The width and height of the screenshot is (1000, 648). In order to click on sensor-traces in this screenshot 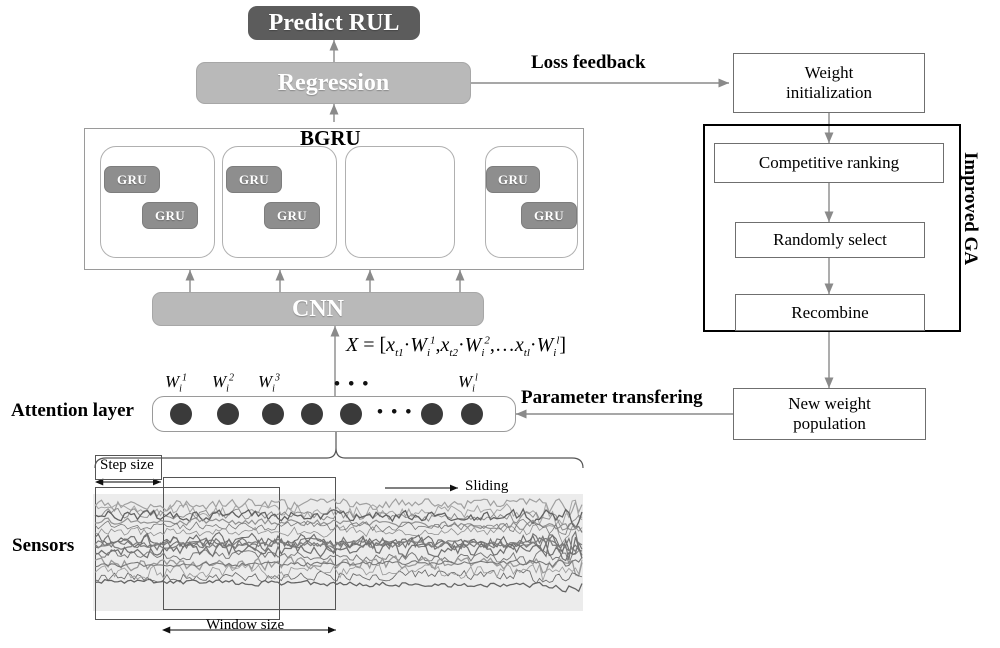, I will do `click(338, 545)`.